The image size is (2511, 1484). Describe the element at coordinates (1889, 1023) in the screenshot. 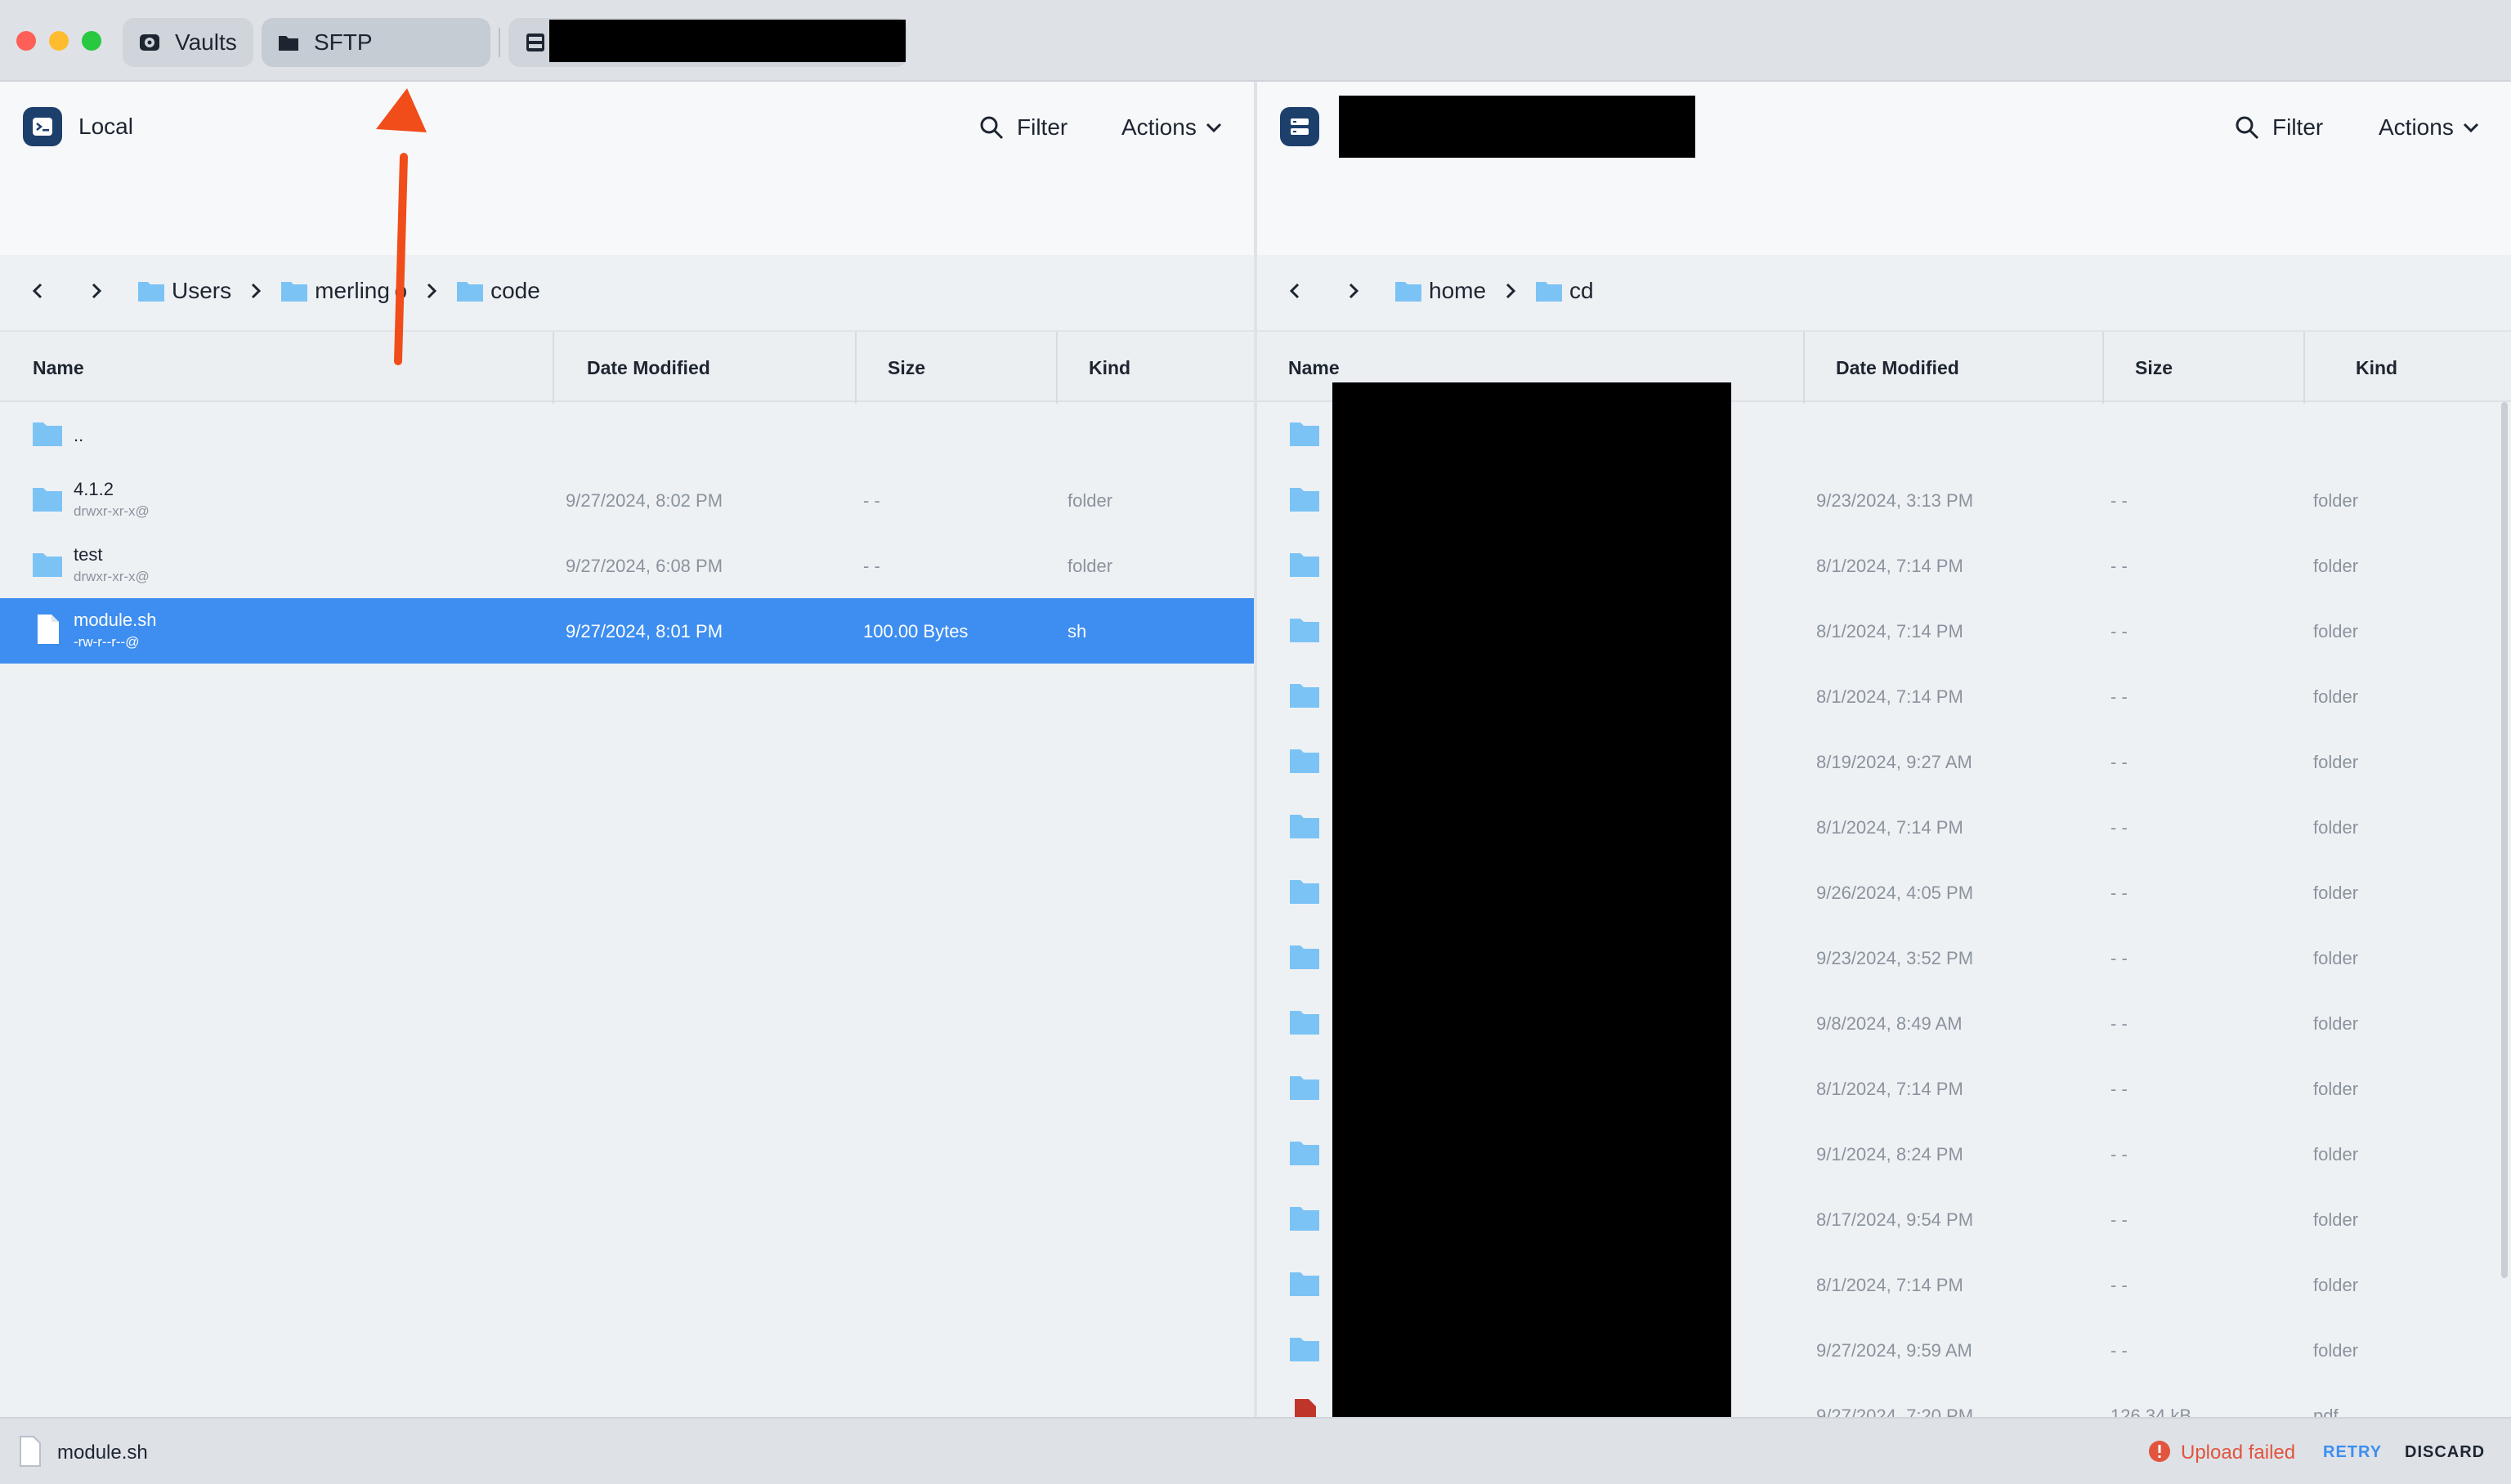

I see `file-date: 9/8/2024, 8:49 AM` at that location.